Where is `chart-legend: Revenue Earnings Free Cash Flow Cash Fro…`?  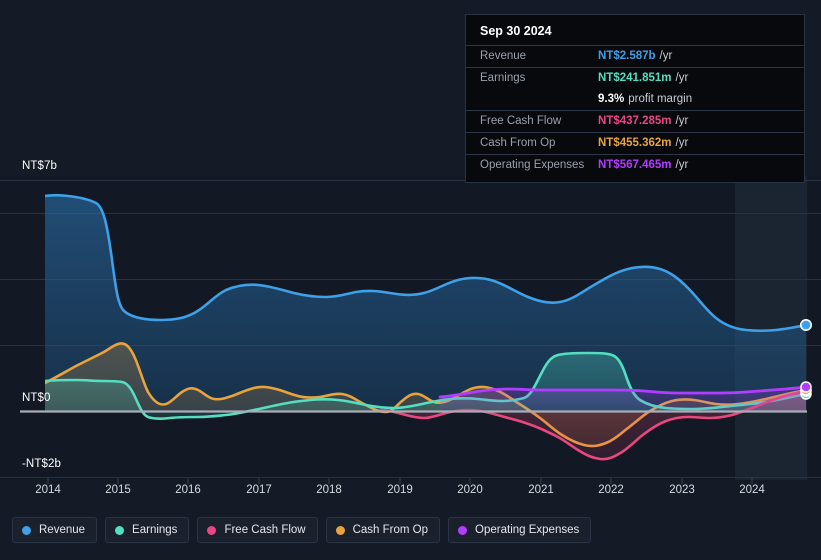
chart-legend: Revenue Earnings Free Cash Flow Cash Fro… is located at coordinates (302, 530).